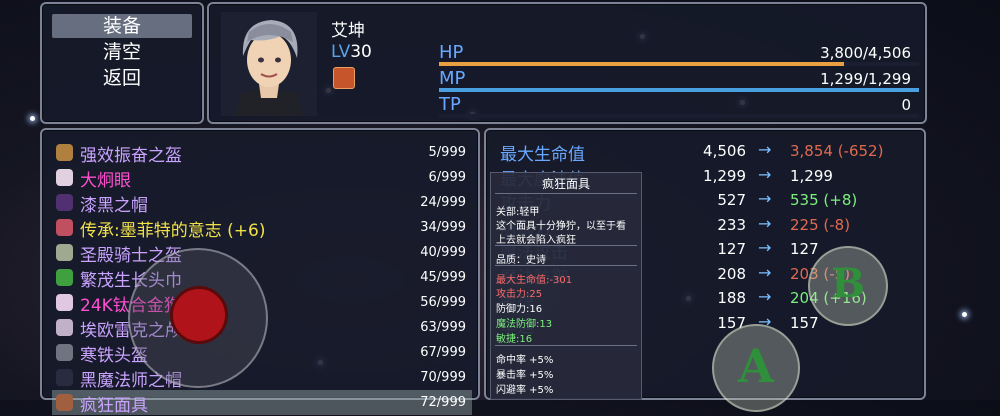 The height and width of the screenshot is (416, 1000). Describe the element at coordinates (344, 78) in the screenshot. I see `state-buff-icon` at that location.